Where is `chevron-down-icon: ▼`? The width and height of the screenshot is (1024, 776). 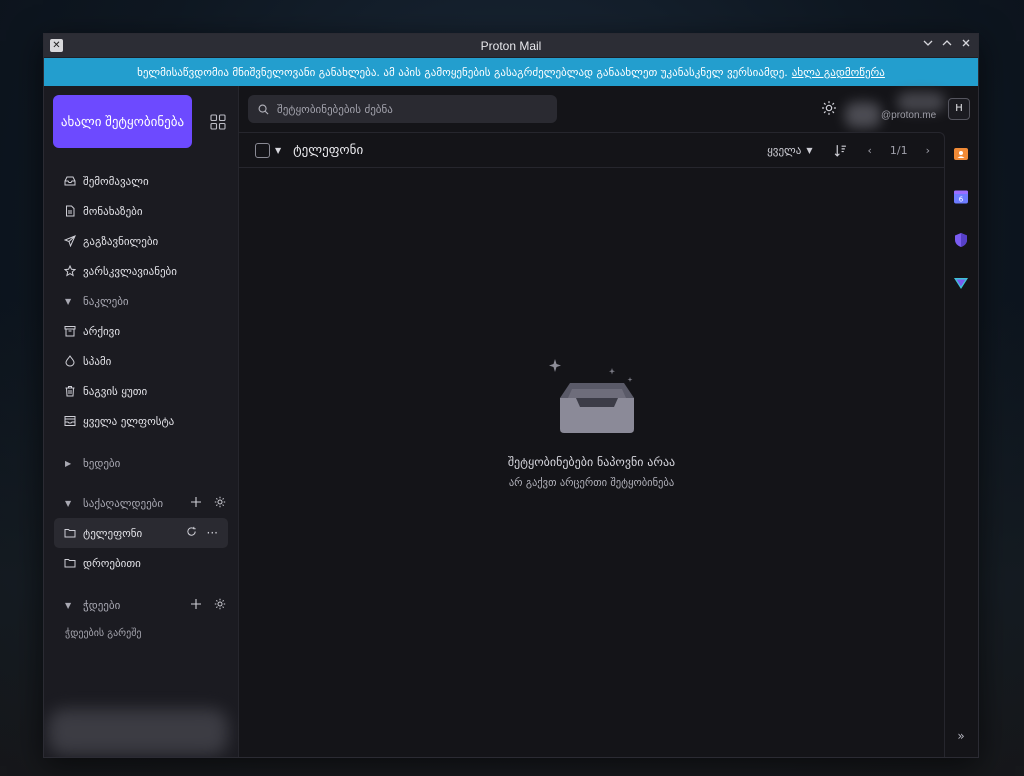 chevron-down-icon: ▼ is located at coordinates (809, 150).